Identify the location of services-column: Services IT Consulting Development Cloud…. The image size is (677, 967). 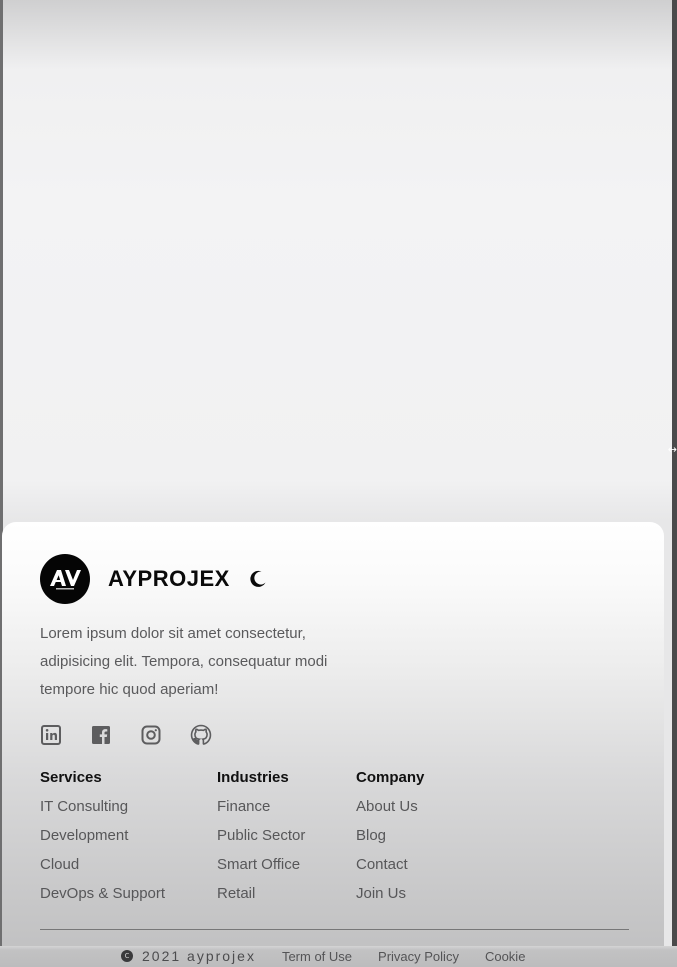
(102, 838).